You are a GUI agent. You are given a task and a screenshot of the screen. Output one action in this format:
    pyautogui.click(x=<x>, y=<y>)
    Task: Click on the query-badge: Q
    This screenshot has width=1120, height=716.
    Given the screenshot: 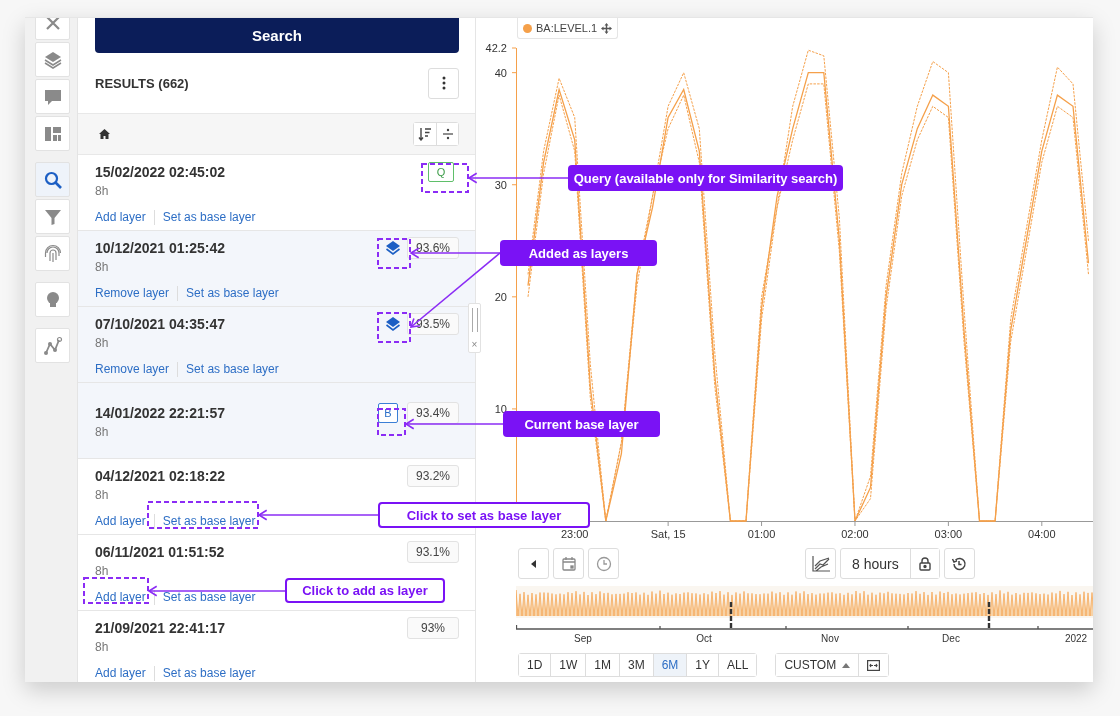 What is the action you would take?
    pyautogui.click(x=441, y=171)
    